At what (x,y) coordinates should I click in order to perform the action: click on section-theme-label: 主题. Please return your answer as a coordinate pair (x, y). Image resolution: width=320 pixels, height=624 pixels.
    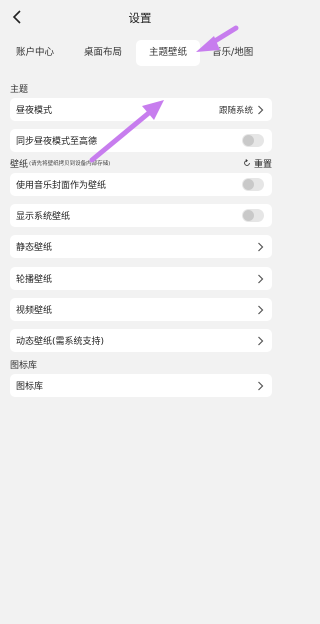
    Looking at the image, I should click on (19, 90).